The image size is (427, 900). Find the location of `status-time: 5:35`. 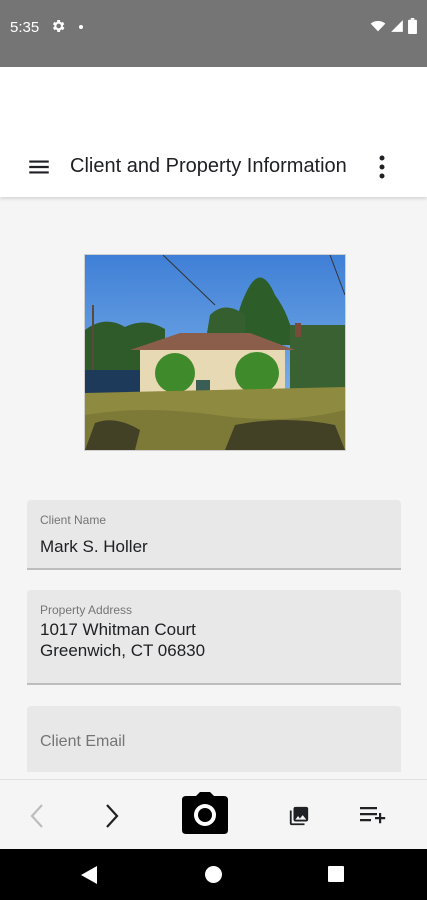

status-time: 5:35 is located at coordinates (25, 27).